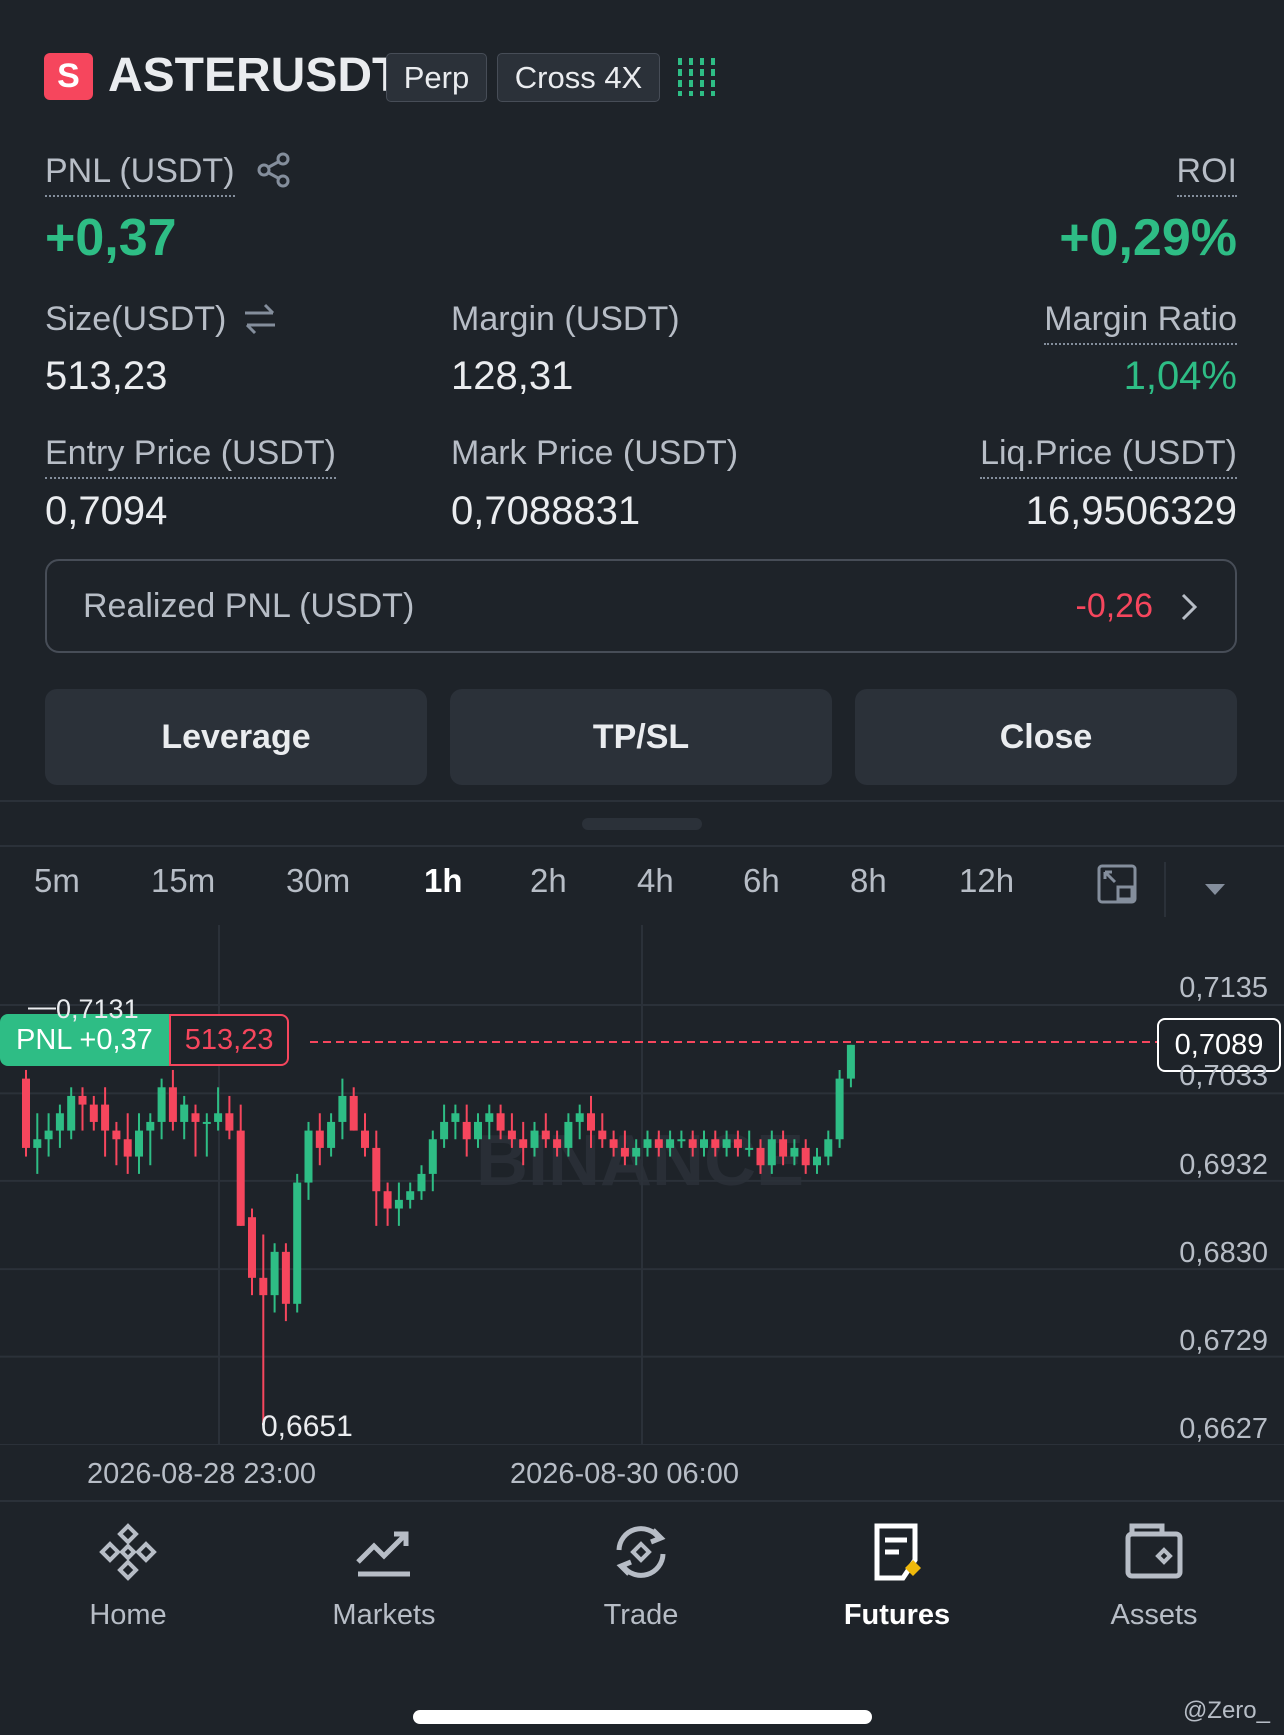 This screenshot has width=1284, height=1735. I want to click on timeframe-1h: 1h, so click(443, 881).